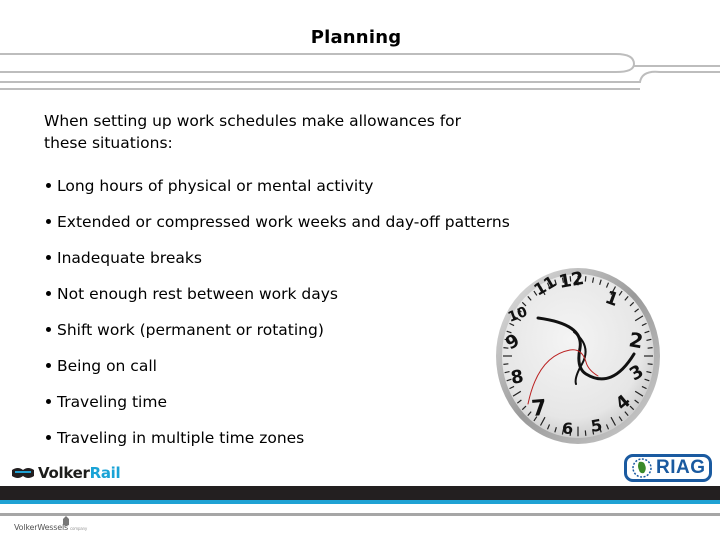  I want to click on volkerwessels-subtext: company, so click(78, 528).